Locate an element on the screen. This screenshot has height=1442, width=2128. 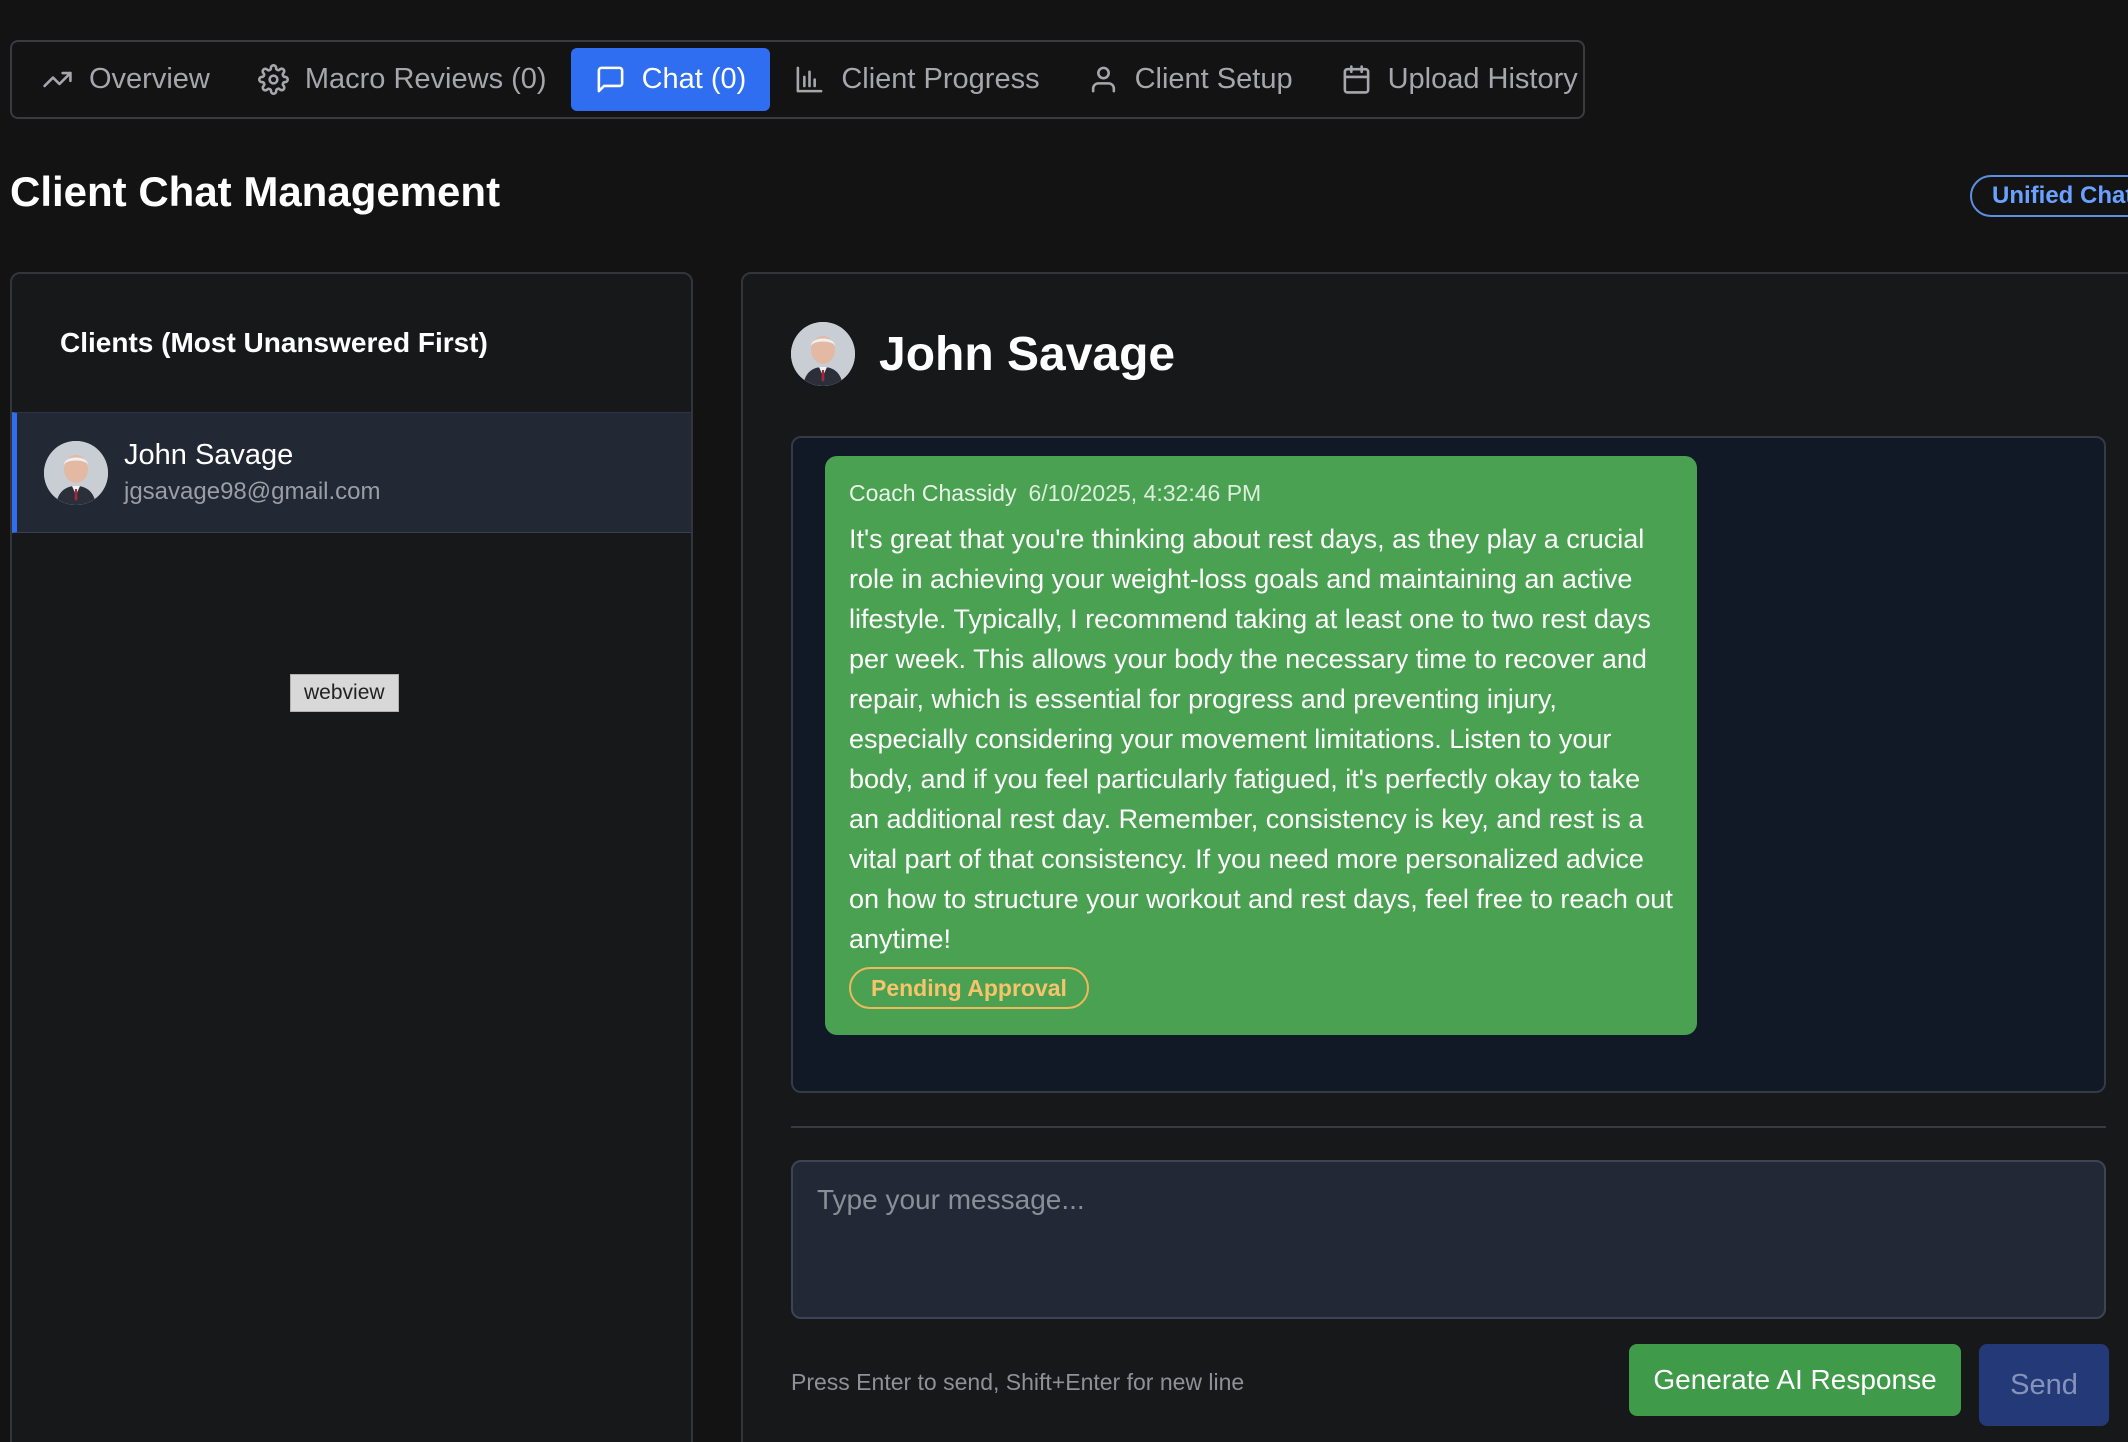
unified-chat-badge: Unified Chat is located at coordinates (2049, 196).